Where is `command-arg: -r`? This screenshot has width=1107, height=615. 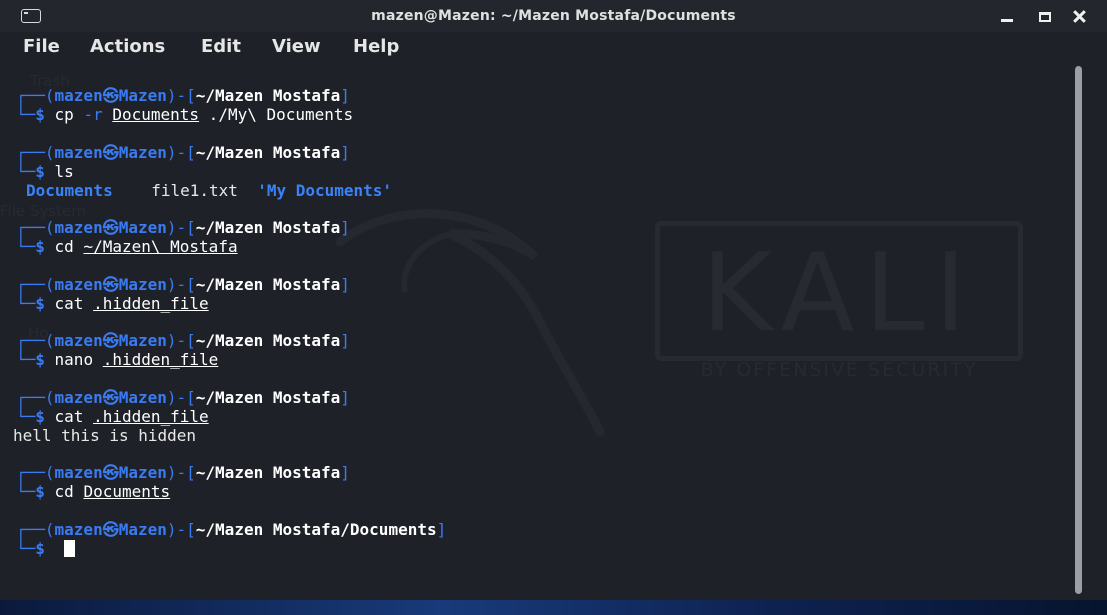
command-arg: -r is located at coordinates (93, 114).